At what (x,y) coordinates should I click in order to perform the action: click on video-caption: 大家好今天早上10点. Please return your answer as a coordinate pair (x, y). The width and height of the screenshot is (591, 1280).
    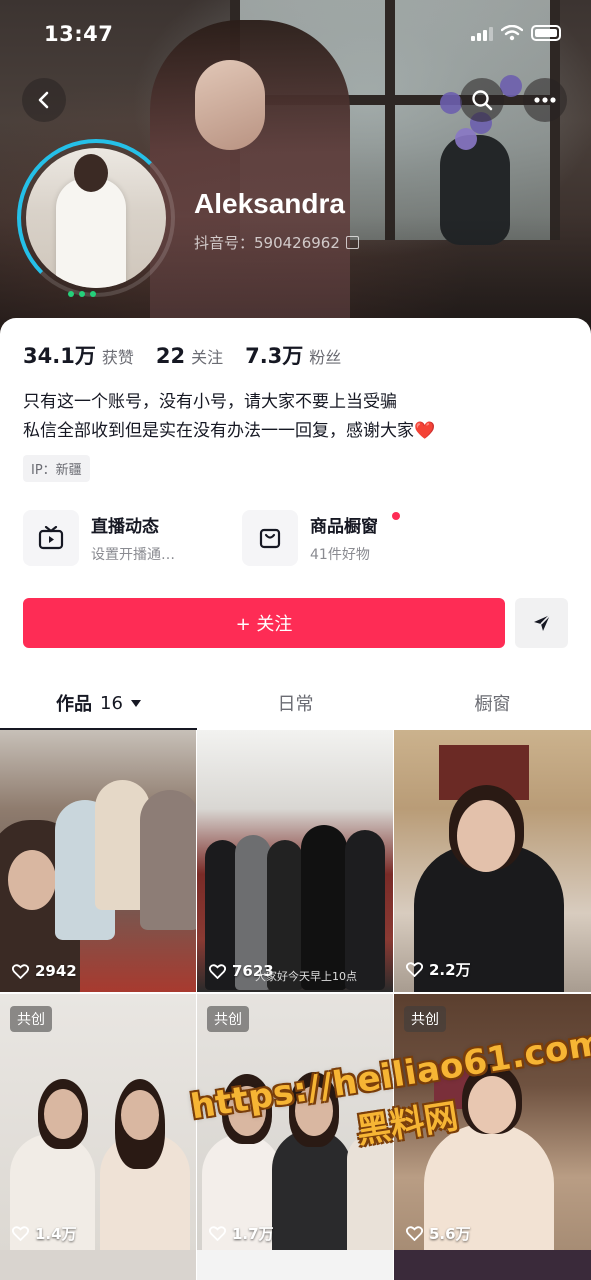
    Looking at the image, I should click on (306, 976).